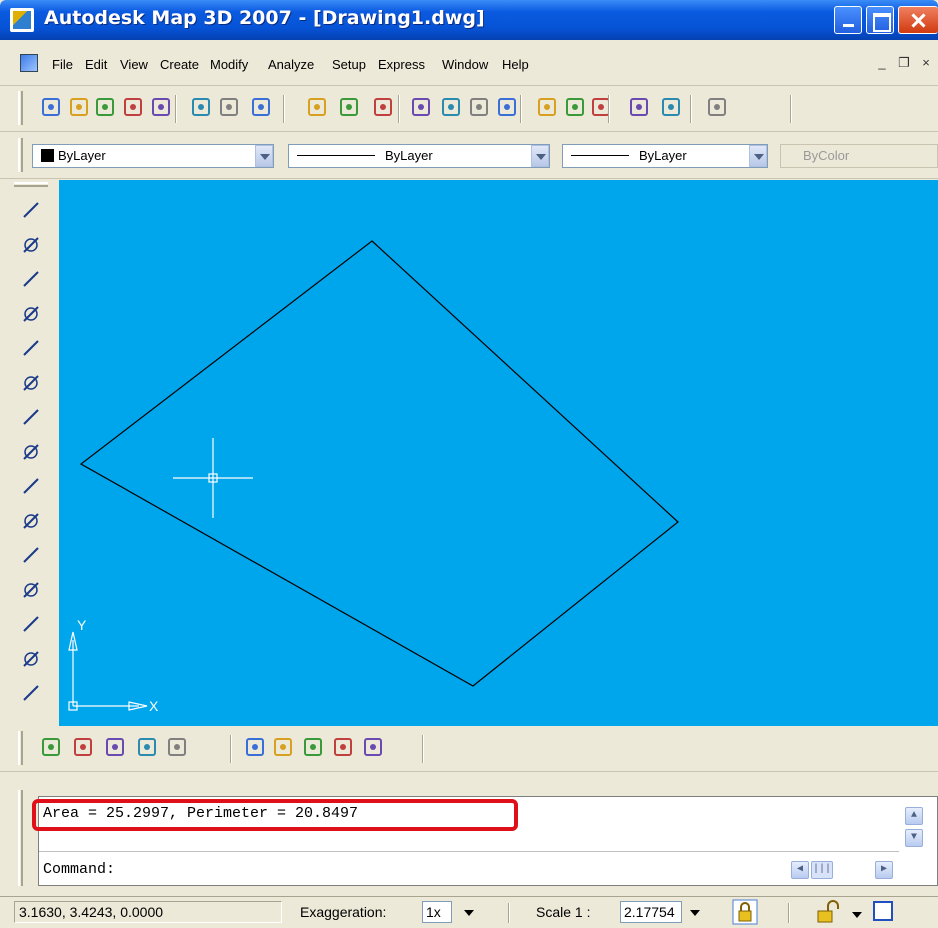 Image resolution: width=938 pixels, height=928 pixels. What do you see at coordinates (264, 156) in the screenshot?
I see `layer-color-dropdown` at bounding box center [264, 156].